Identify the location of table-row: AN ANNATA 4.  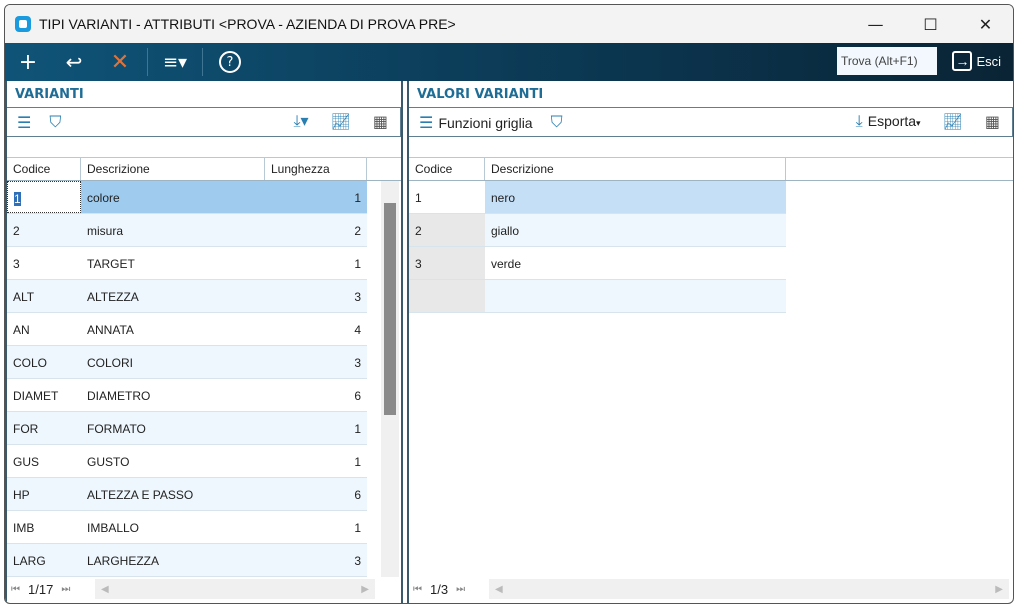
(187, 329).